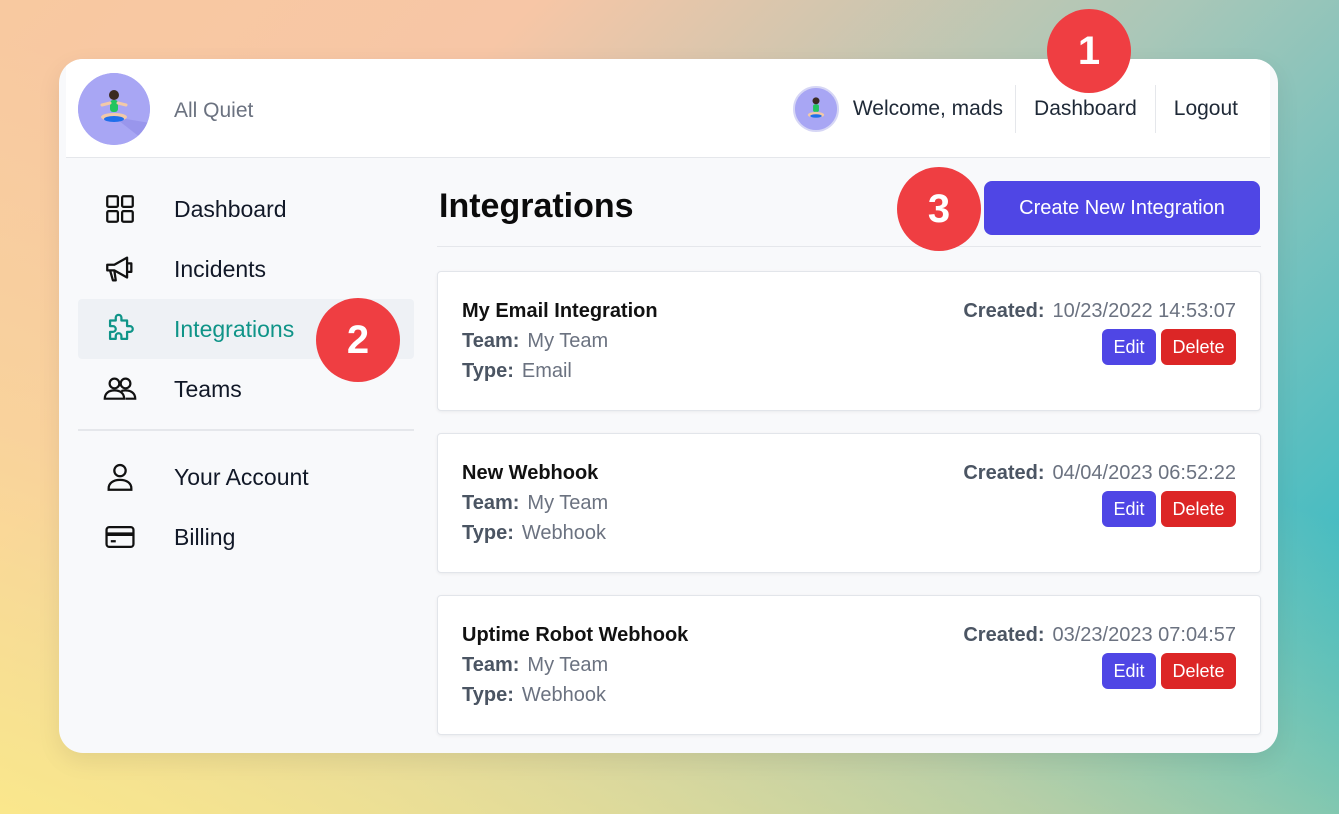  Describe the element at coordinates (120, 329) in the screenshot. I see `puzzle-icon` at that location.